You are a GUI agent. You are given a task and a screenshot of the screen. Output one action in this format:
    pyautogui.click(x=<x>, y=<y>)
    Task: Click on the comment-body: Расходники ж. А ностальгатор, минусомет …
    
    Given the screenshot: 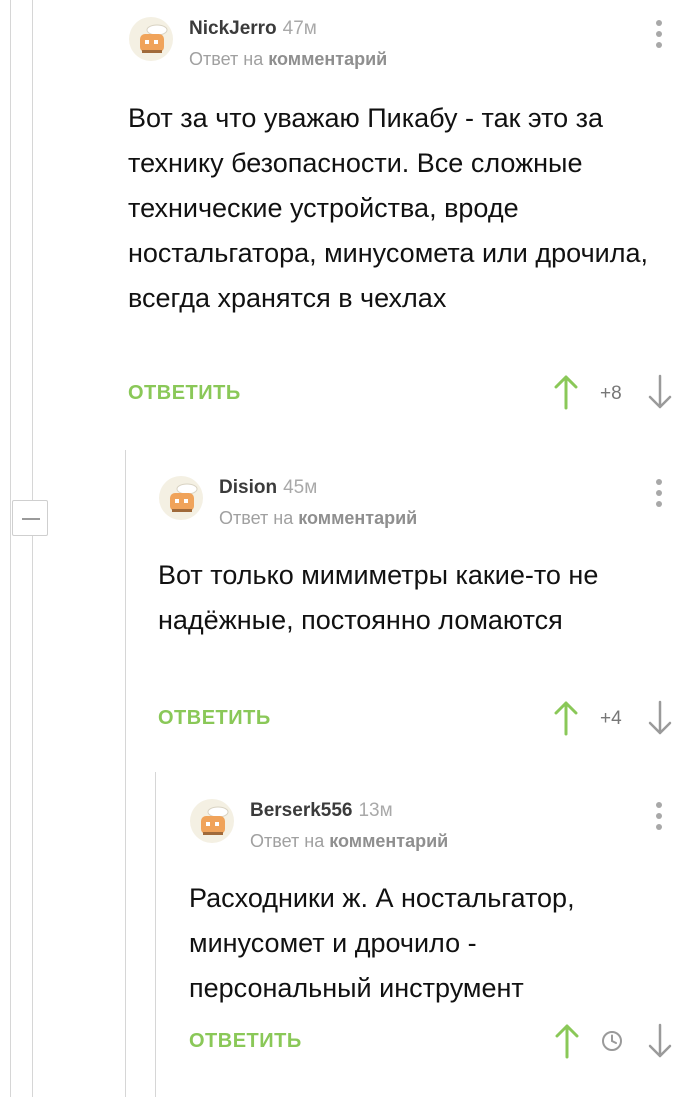 What is the action you would take?
    pyautogui.click(x=382, y=943)
    